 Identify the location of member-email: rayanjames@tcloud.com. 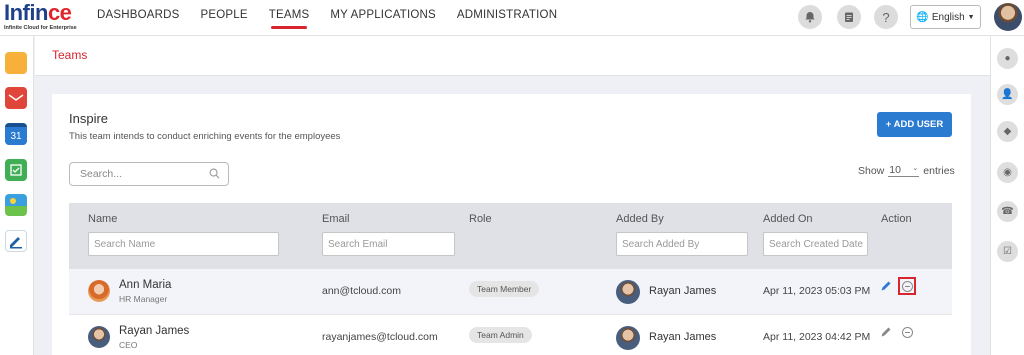
(380, 337).